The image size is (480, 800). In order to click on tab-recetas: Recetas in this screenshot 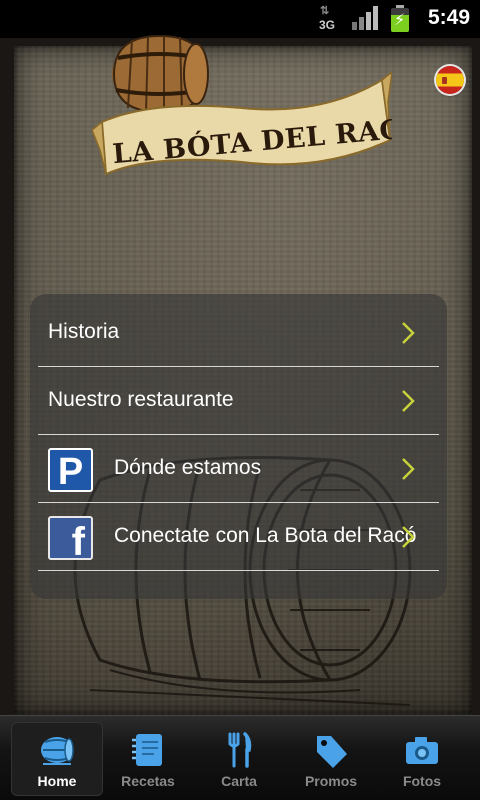, I will do `click(148, 759)`.